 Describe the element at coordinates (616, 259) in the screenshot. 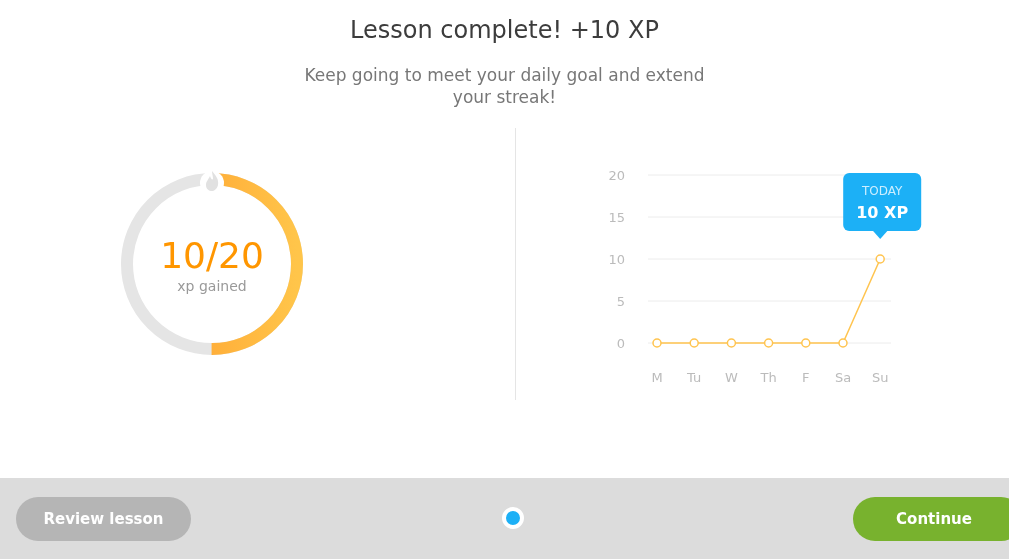

I see `y-tick-label: 10` at that location.